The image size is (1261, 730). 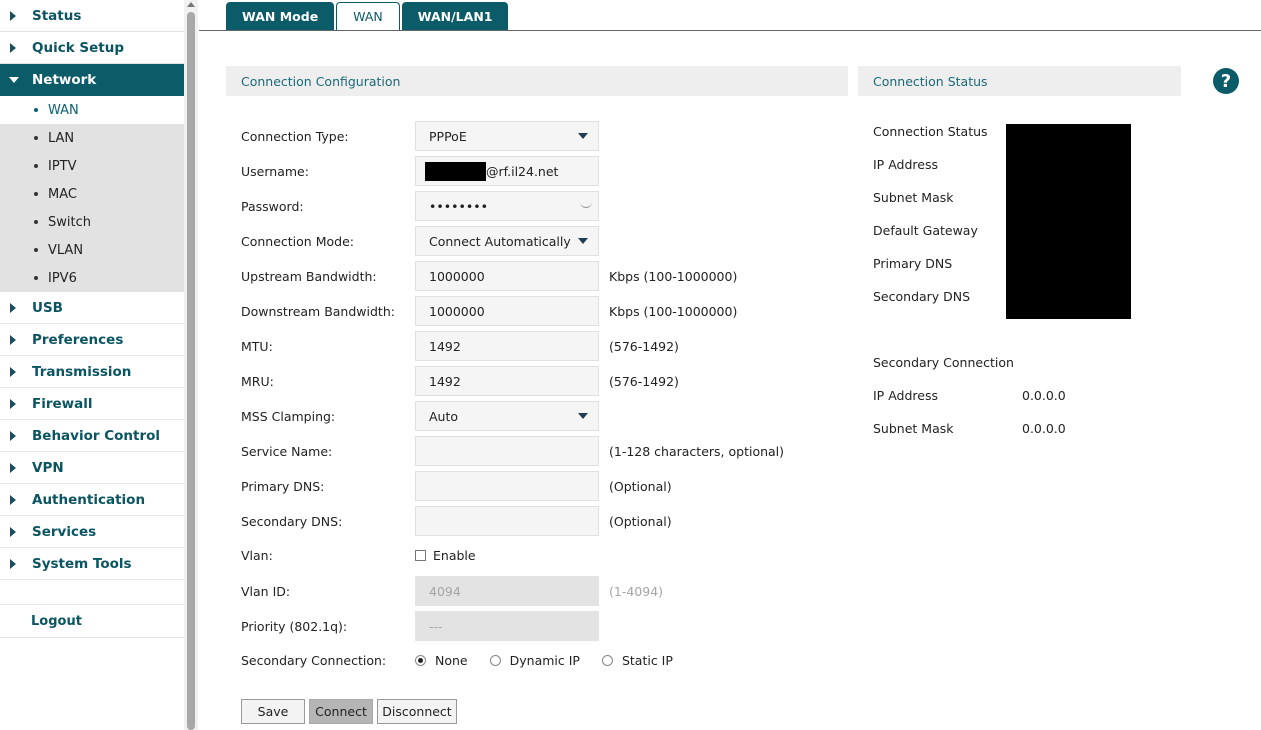 I want to click on network-submenu: WAN LAN IPTV MAC Switch VLAN IPV6, so click(x=92, y=194).